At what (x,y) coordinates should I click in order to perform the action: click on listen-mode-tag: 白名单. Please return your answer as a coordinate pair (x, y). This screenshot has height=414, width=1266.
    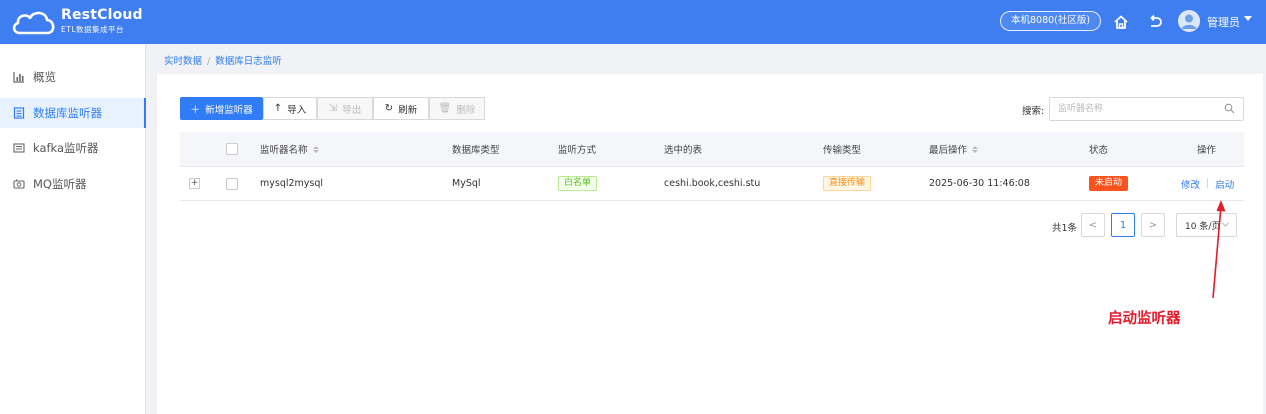
    Looking at the image, I should click on (578, 183).